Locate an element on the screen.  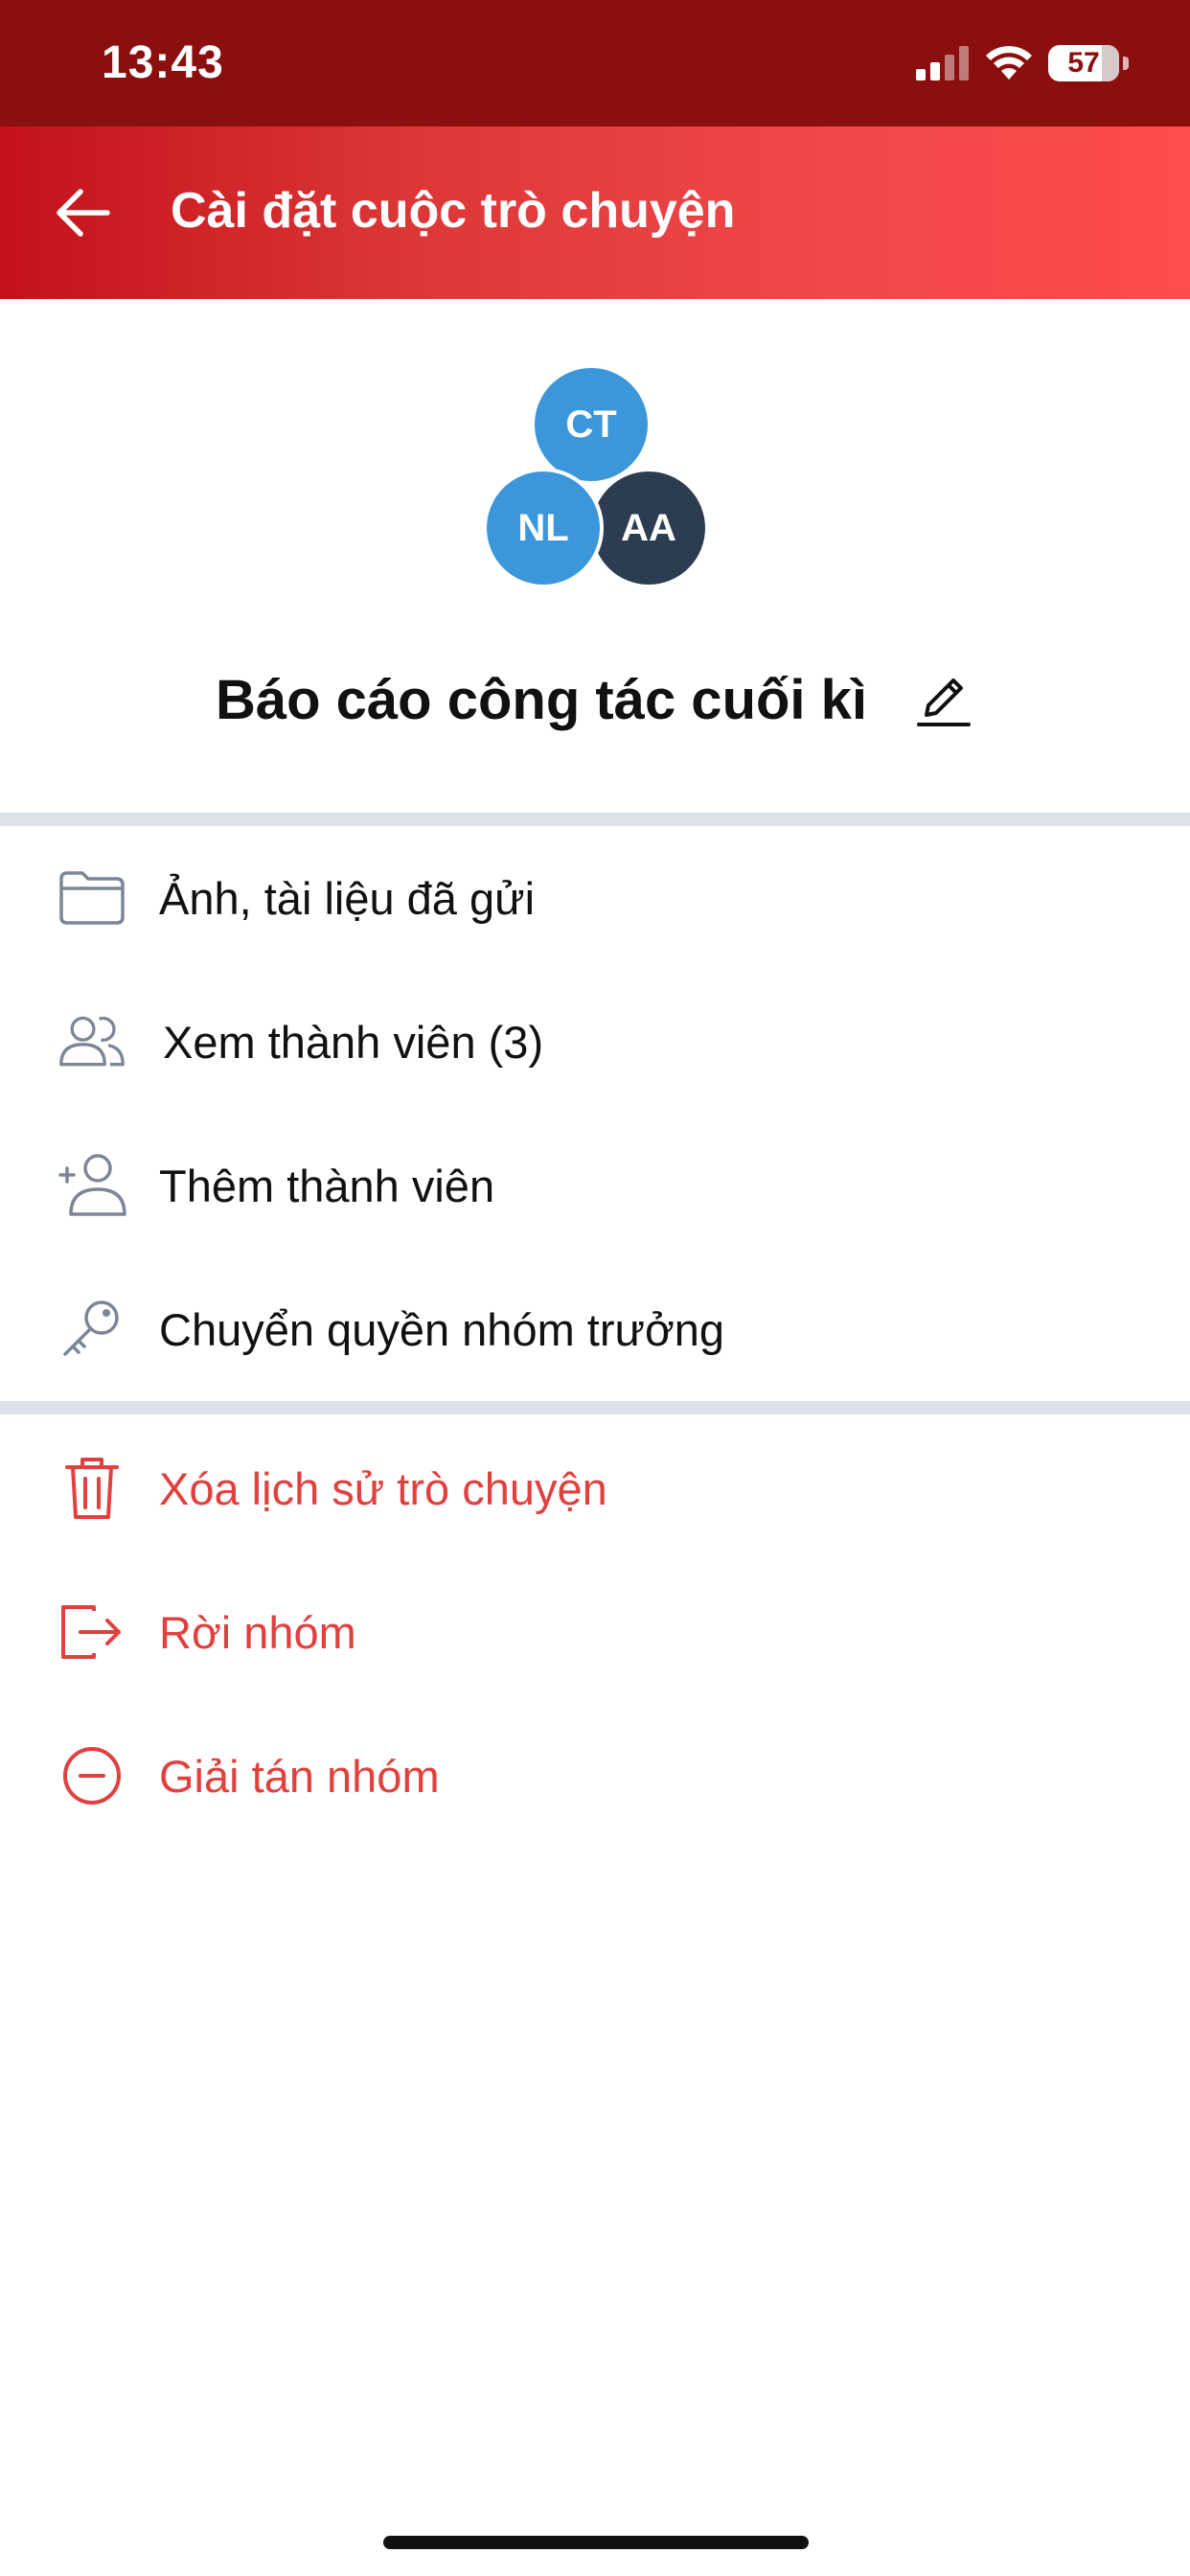
battery-level: 57 is located at coordinates (1083, 63).